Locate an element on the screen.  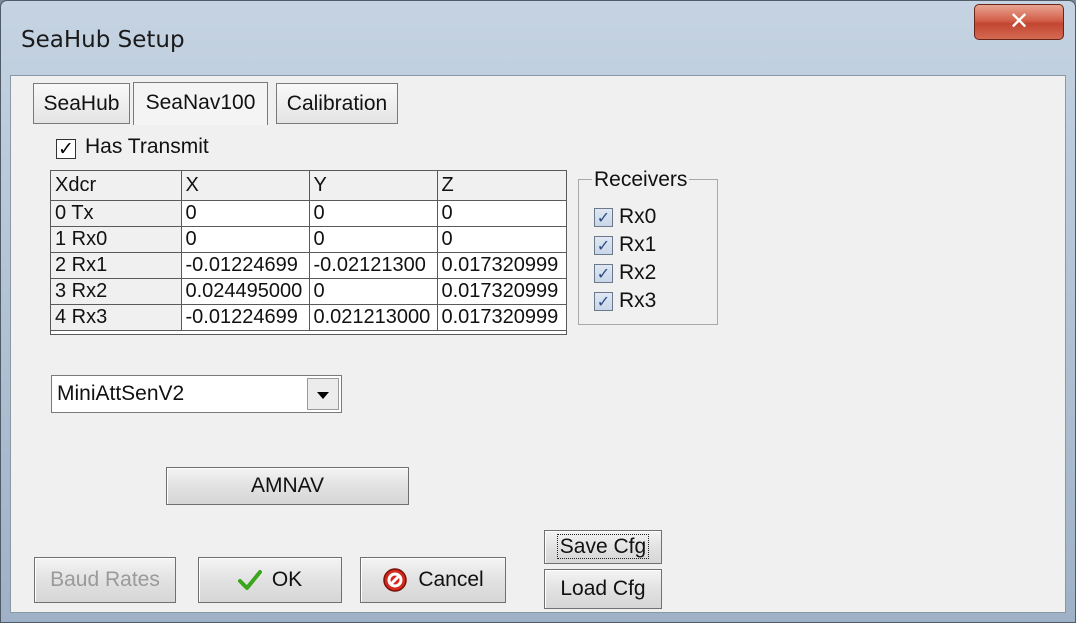
column-header-z: Z is located at coordinates (501, 186).